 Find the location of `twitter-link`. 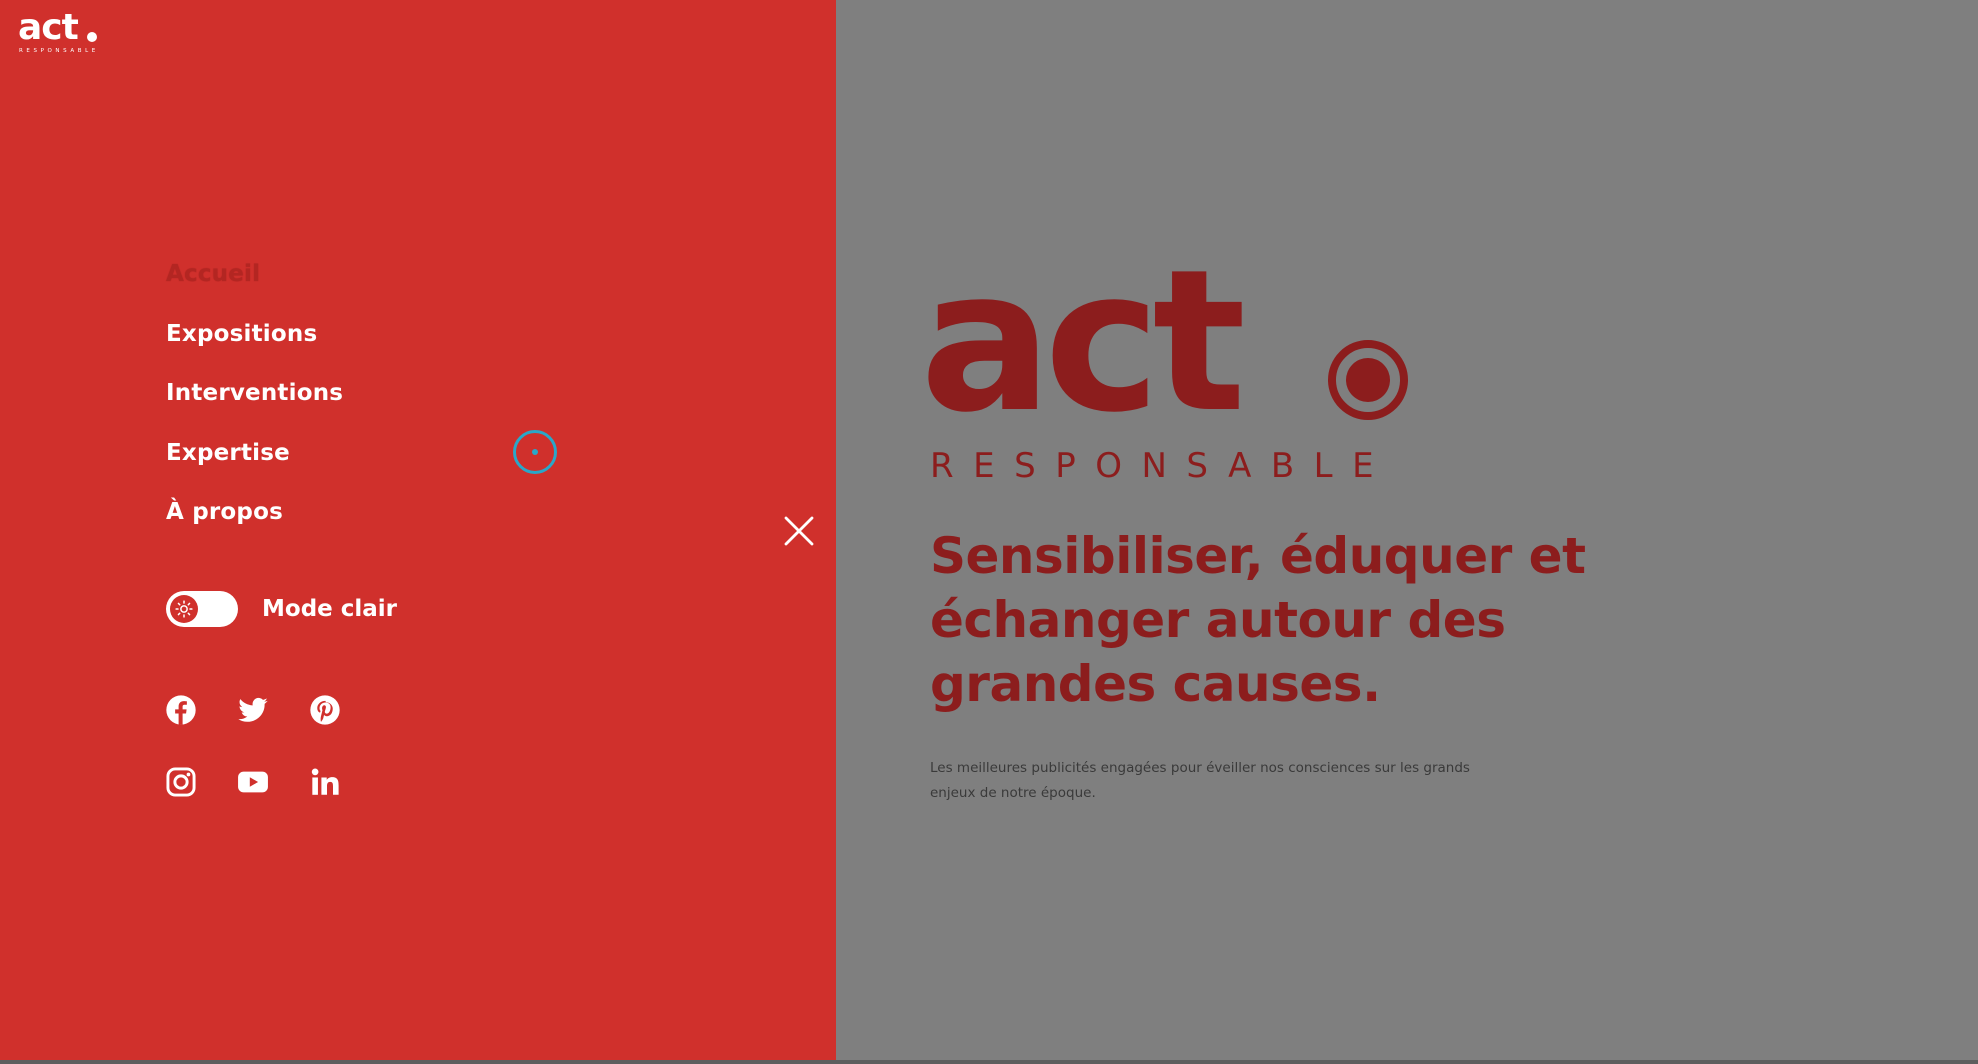

twitter-link is located at coordinates (253, 710).